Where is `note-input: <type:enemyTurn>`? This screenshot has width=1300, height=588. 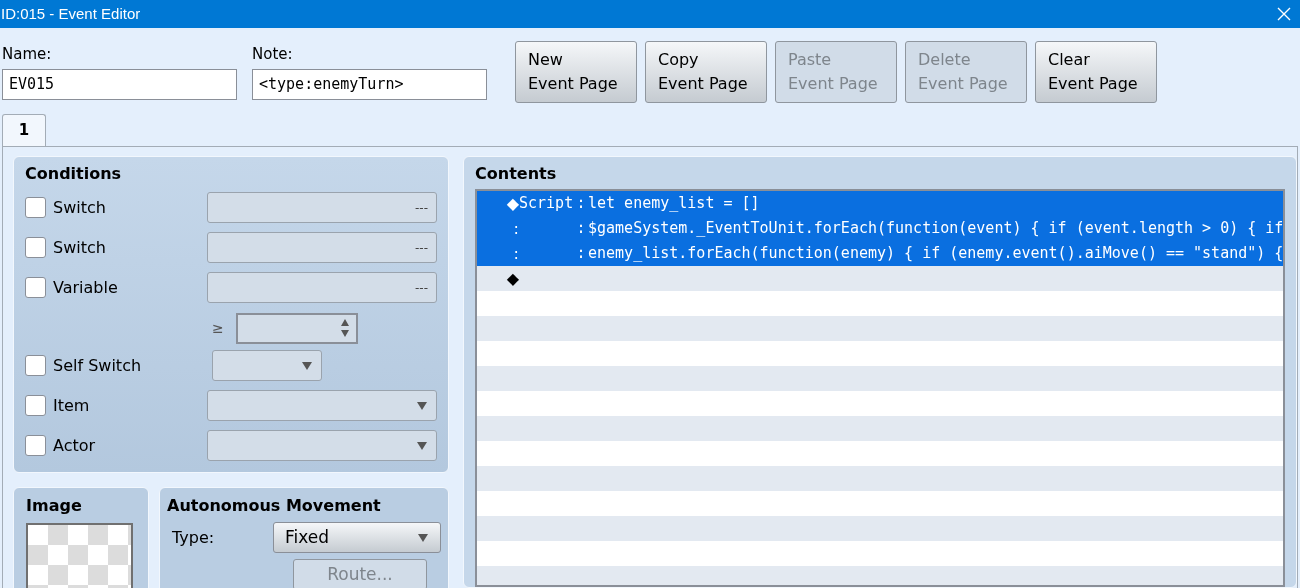
note-input: <type:enemyTurn> is located at coordinates (369, 84).